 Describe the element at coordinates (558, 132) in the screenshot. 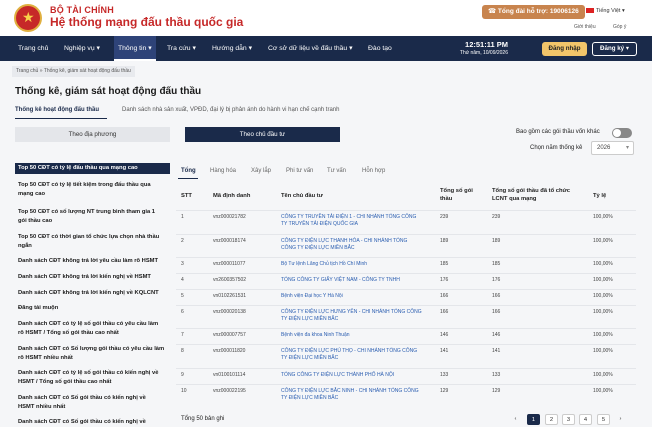

I see `other-capital-toggle-label: Bao gồm các gói thầu vốn khác` at that location.